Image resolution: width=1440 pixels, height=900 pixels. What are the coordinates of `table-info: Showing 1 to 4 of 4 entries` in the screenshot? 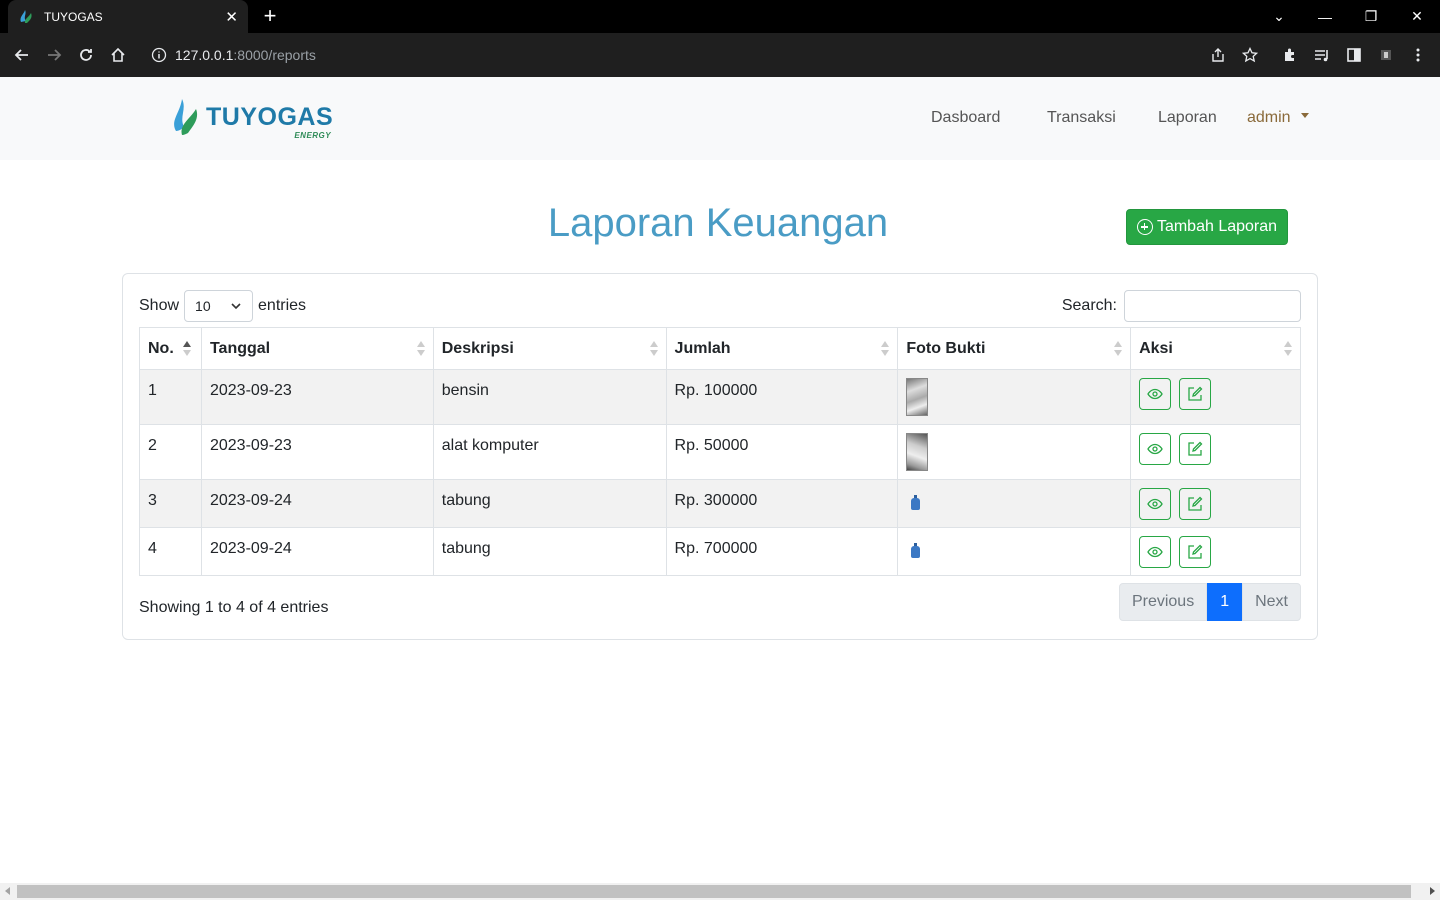 It's located at (234, 607).